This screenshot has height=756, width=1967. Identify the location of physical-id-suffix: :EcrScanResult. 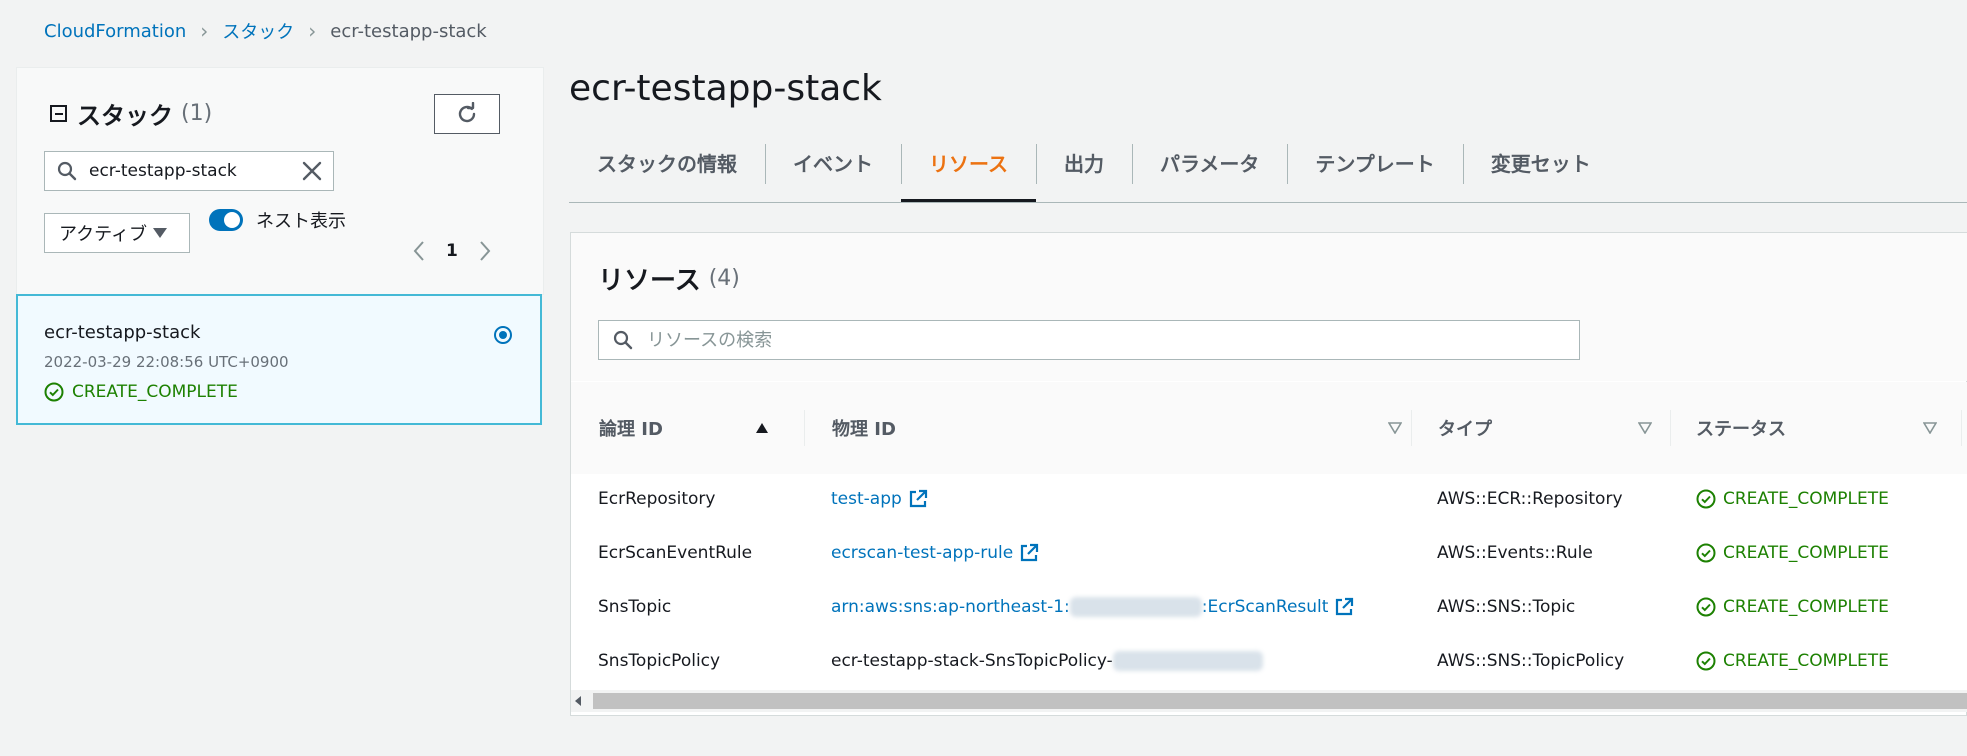
(1265, 607).